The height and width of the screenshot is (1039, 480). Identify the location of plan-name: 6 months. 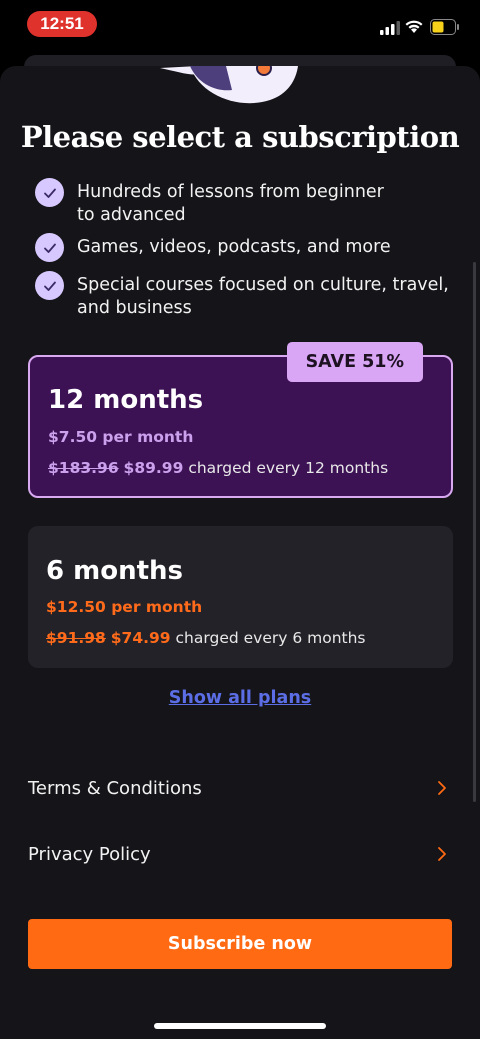
(115, 571).